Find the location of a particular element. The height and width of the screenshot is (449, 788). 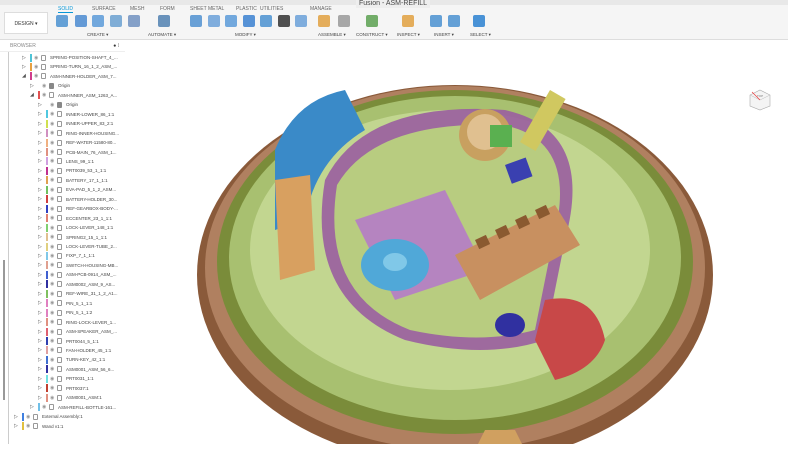

extrude-icon is located at coordinates (81, 21).